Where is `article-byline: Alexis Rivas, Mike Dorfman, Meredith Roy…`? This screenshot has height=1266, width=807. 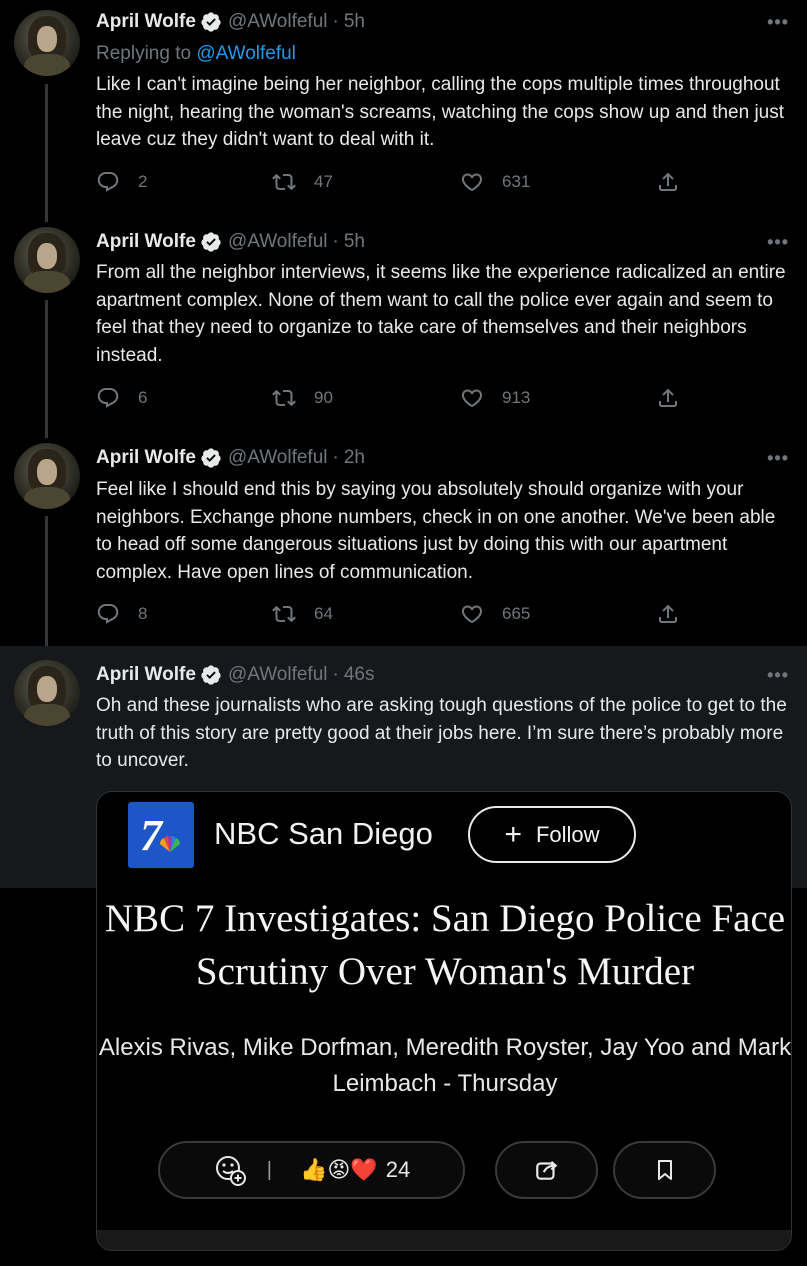 article-byline: Alexis Rivas, Mike Dorfman, Meredith Roy… is located at coordinates (445, 1065).